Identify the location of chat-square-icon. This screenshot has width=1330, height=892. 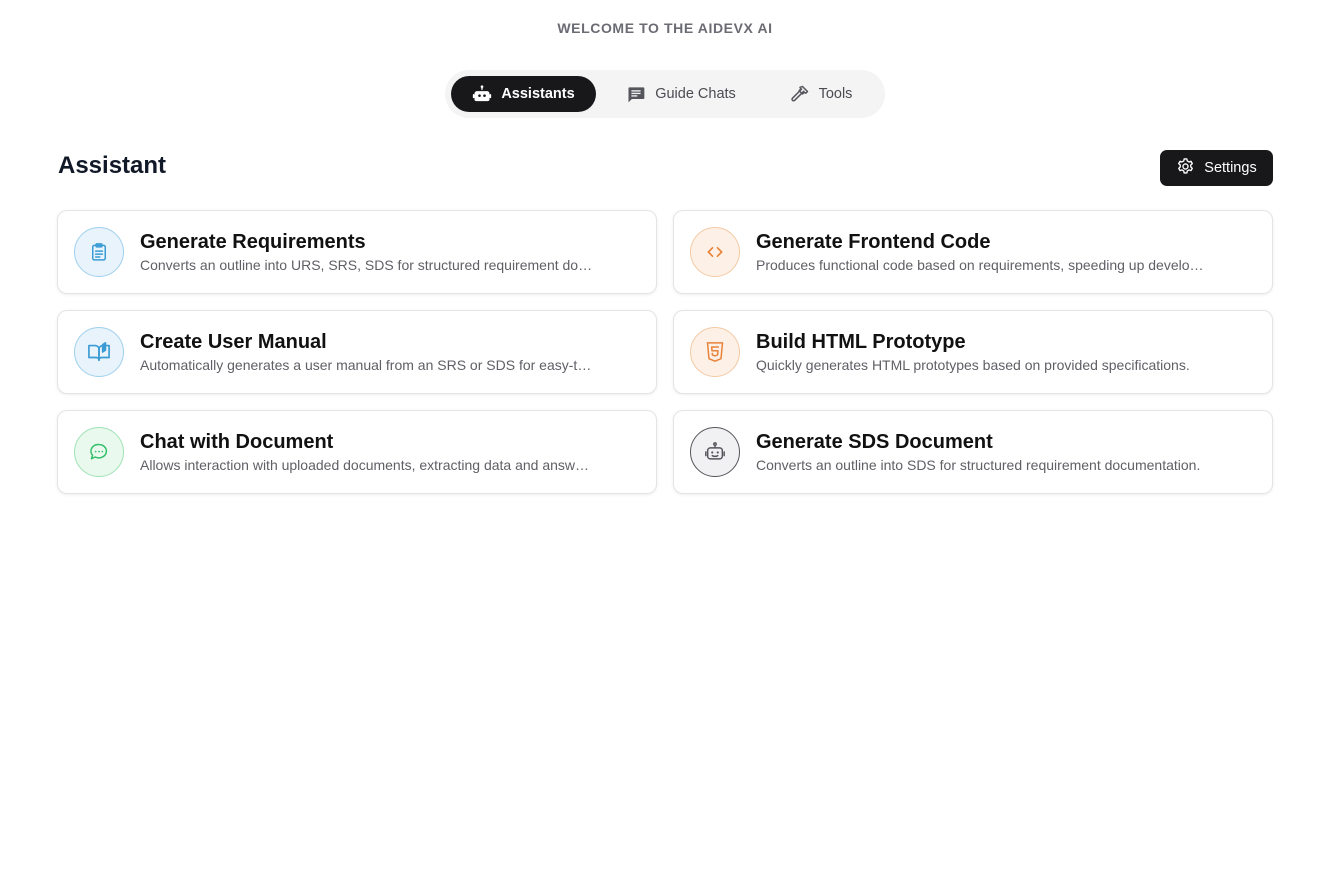
(636, 94).